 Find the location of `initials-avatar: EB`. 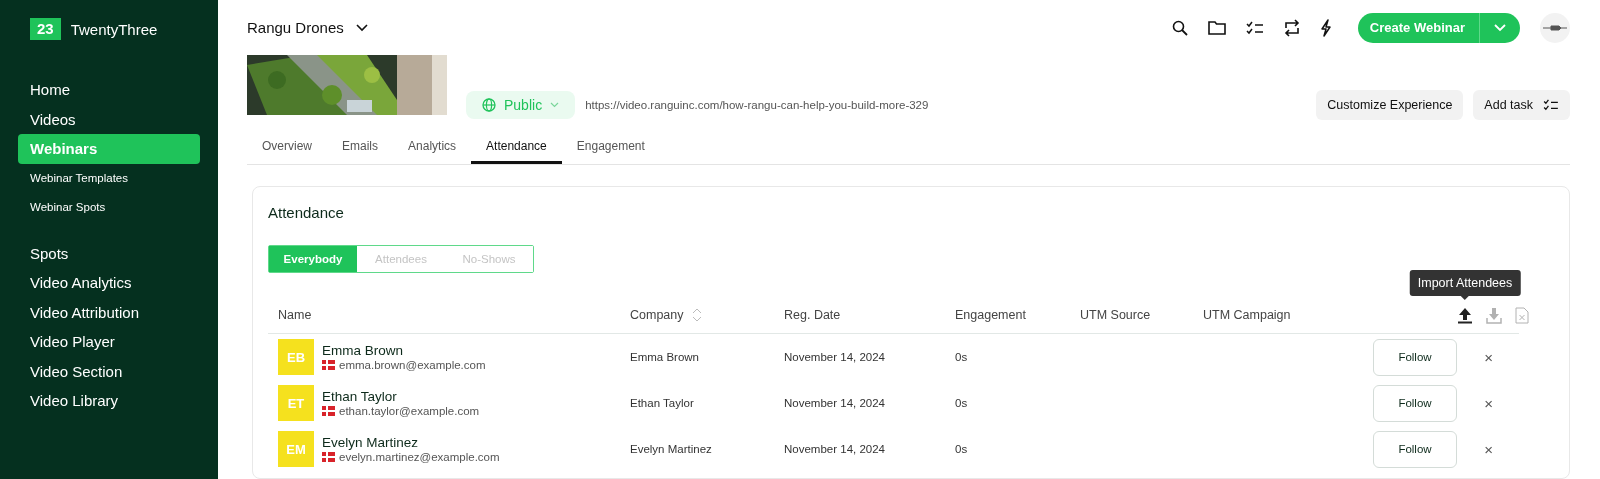

initials-avatar: EB is located at coordinates (296, 357).